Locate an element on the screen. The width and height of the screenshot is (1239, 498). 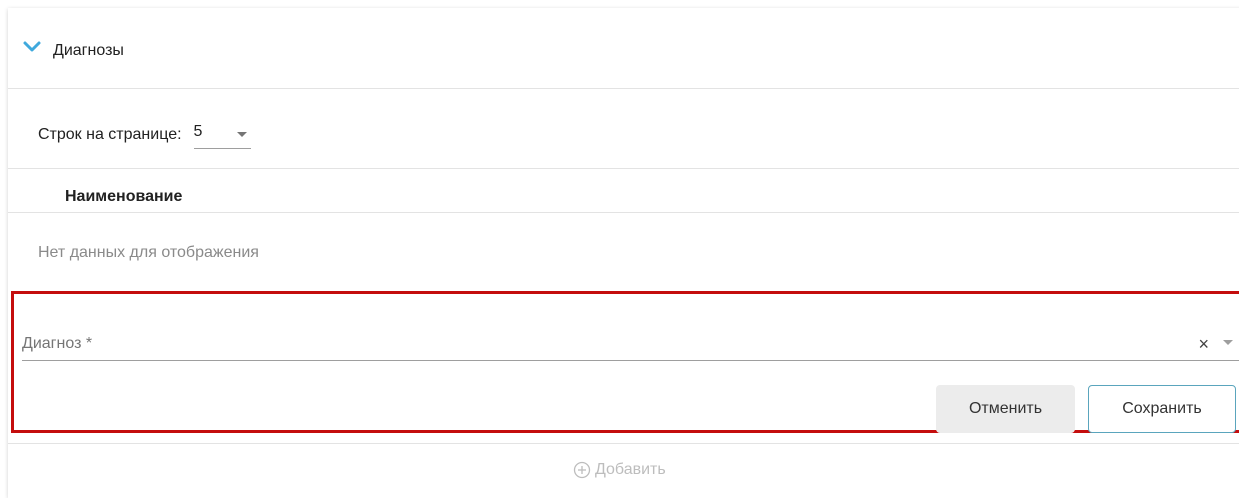
add-label: Добавить is located at coordinates (630, 469).